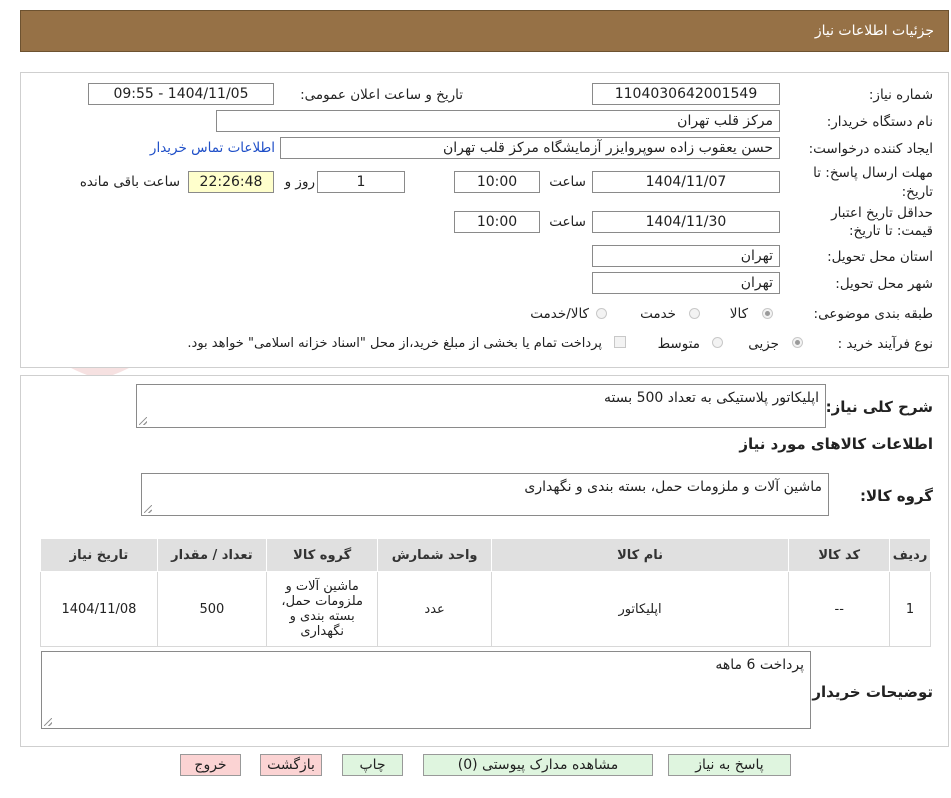 This screenshot has width=951, height=798. Describe the element at coordinates (686, 94) in the screenshot. I see `need-number-field: 1104030642001549` at that location.